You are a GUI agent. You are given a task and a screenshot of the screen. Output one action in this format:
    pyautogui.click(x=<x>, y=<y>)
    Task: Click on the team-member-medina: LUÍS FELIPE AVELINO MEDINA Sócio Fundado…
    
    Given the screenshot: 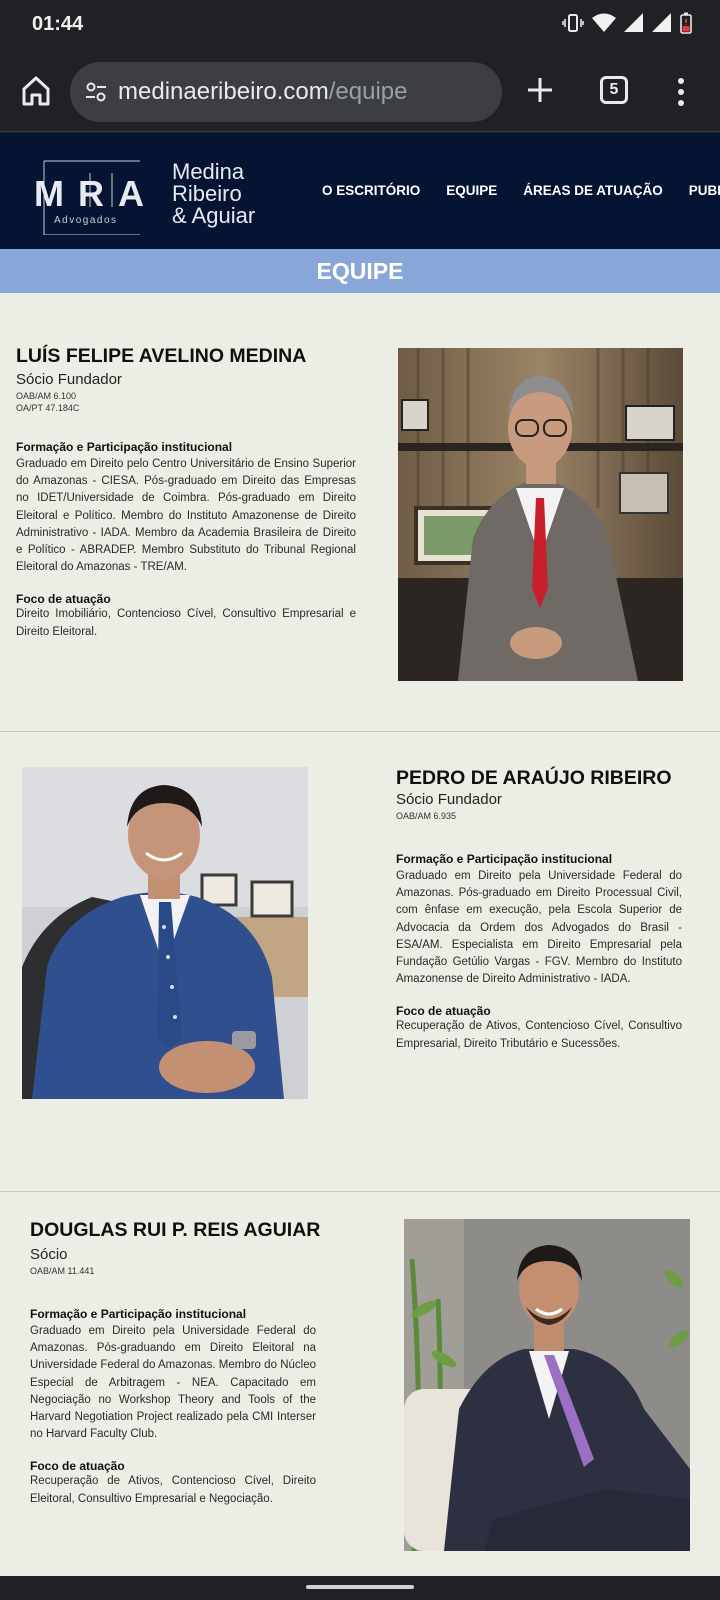 What is the action you would take?
    pyautogui.click(x=186, y=493)
    